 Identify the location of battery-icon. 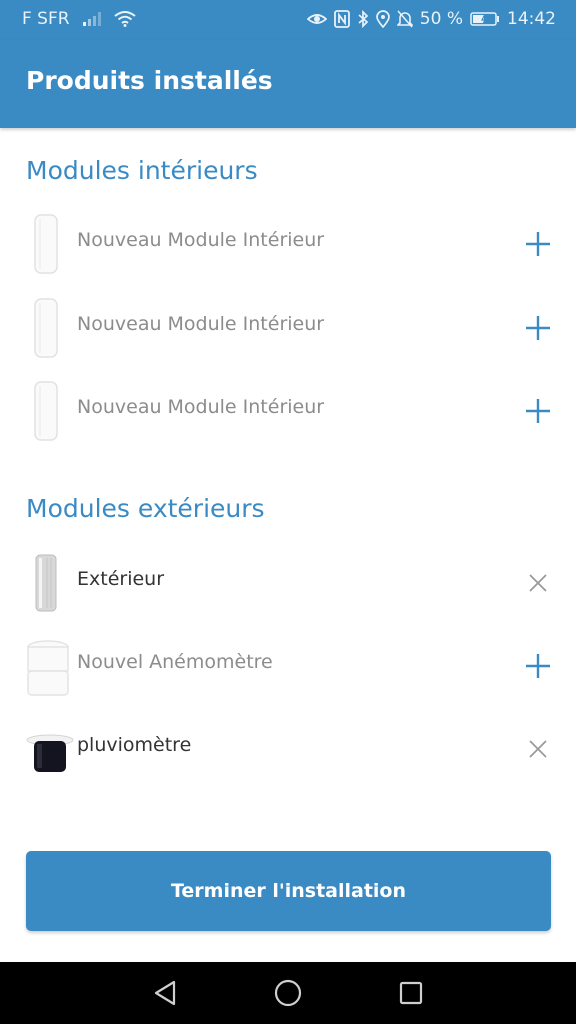
(485, 19).